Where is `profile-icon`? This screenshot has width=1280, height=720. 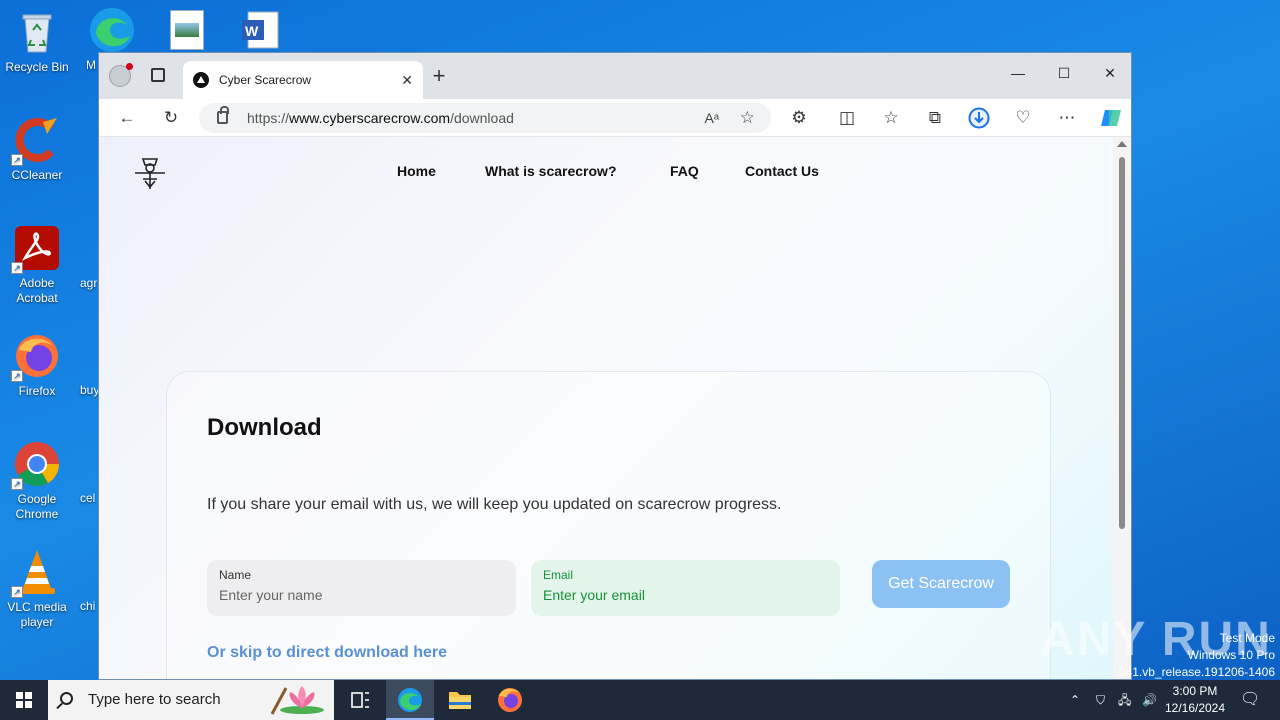
profile-icon is located at coordinates (121, 75).